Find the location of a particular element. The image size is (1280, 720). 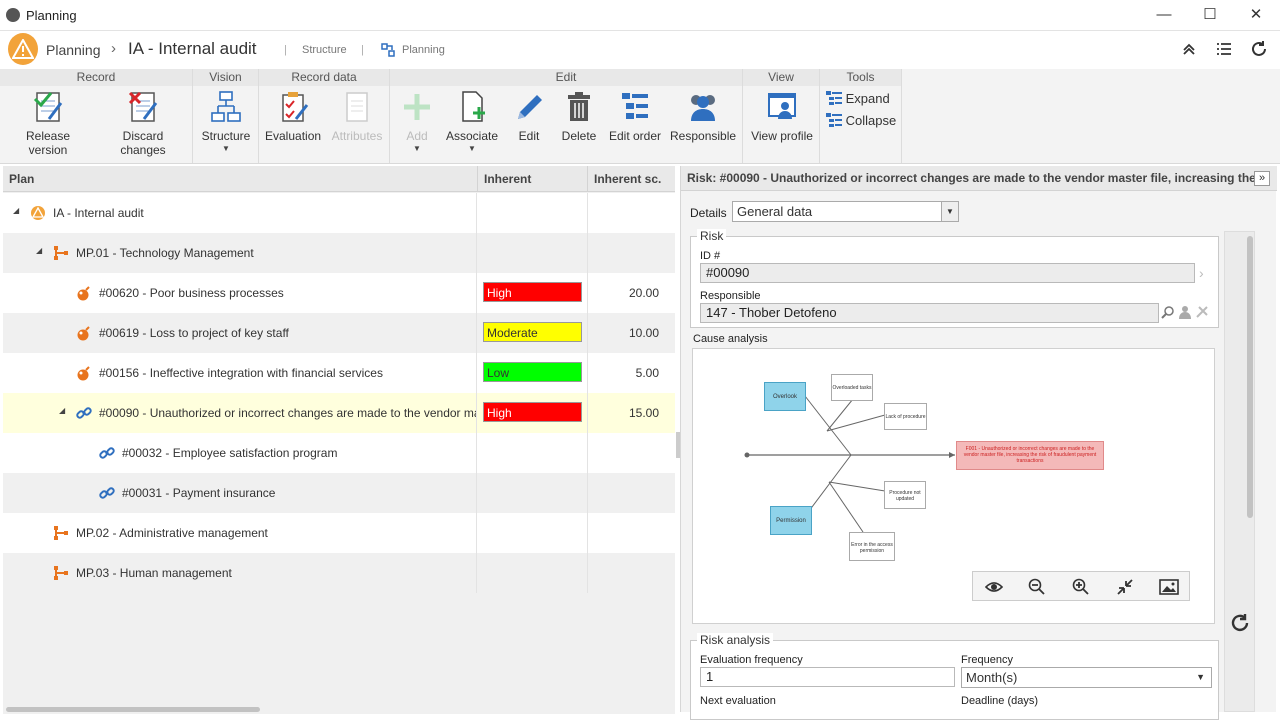

group-title: Edit is located at coordinates (566, 77).